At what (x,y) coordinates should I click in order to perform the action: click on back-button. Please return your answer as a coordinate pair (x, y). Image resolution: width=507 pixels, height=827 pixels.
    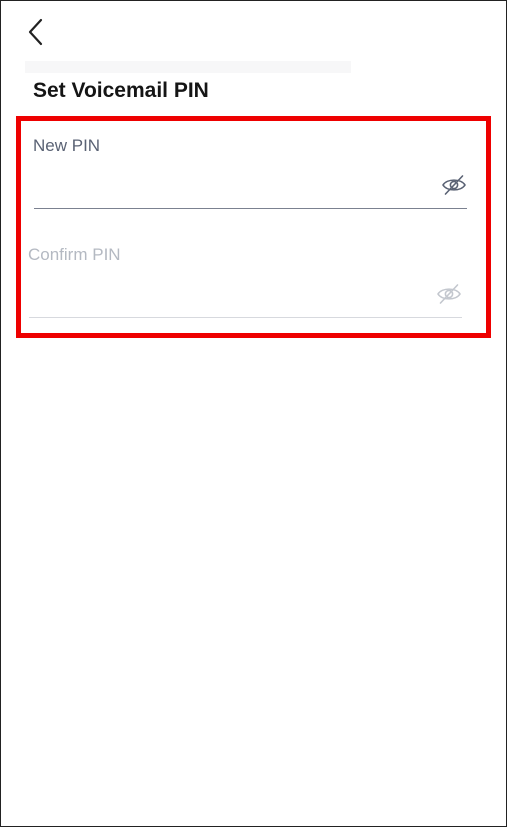
    Looking at the image, I should click on (36, 32).